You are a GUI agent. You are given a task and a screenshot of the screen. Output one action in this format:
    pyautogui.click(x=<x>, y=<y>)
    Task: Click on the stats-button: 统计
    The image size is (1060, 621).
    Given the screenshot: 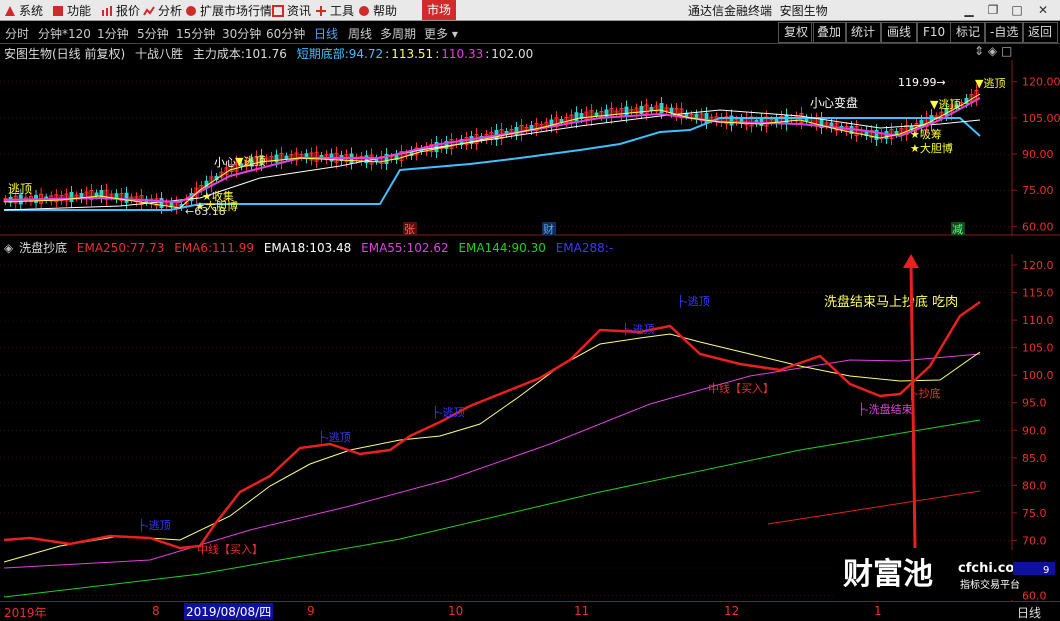 What is the action you would take?
    pyautogui.click(x=863, y=32)
    